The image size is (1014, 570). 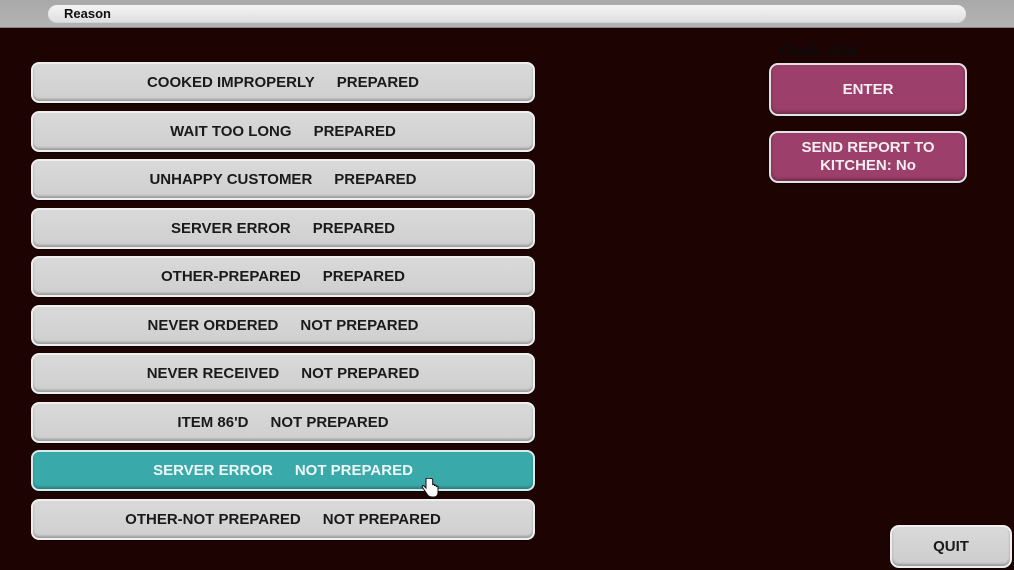 I want to click on reason-button: OTHER-NOT PREPARED NOT PREPARED, so click(x=283, y=519).